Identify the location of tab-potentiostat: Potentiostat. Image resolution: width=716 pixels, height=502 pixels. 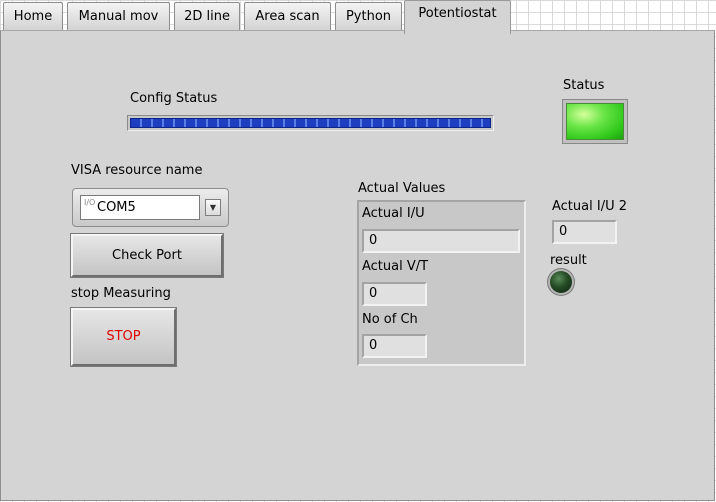
(457, 17).